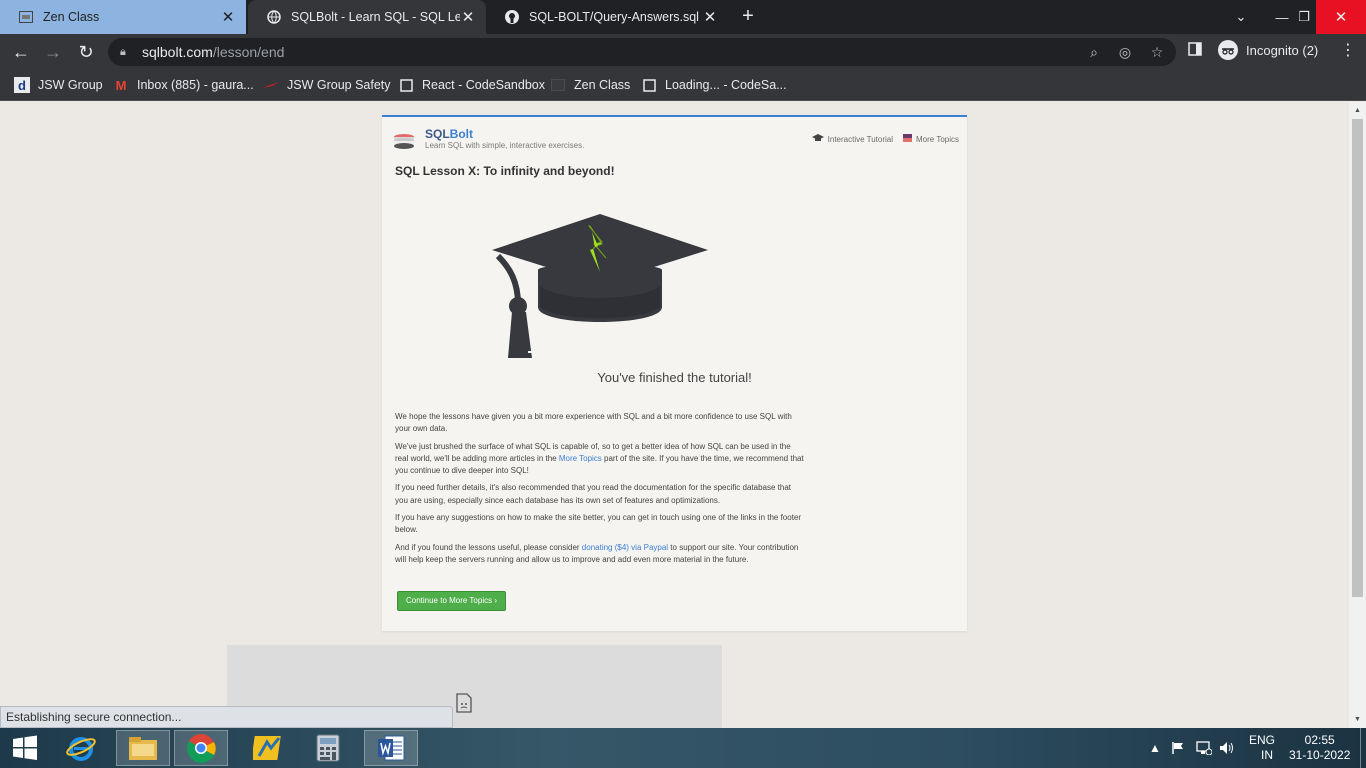 The image size is (1366, 768). Describe the element at coordinates (268, 748) in the screenshot. I see `sticky-app-icon` at that location.